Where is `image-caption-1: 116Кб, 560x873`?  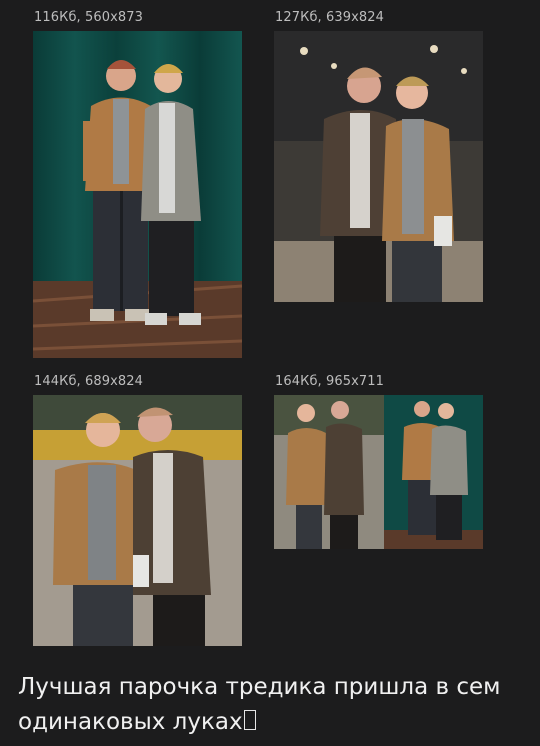 image-caption-1: 116Кб, 560x873 is located at coordinates (89, 17).